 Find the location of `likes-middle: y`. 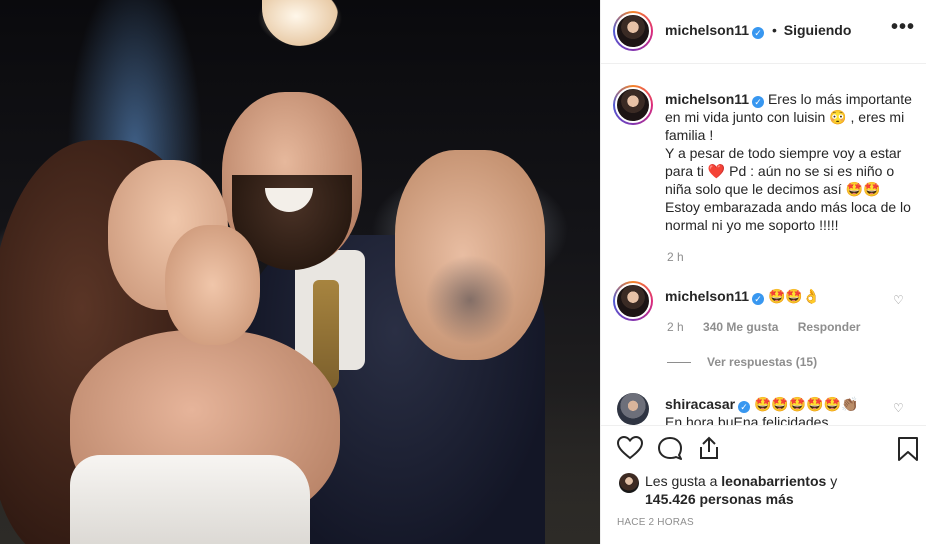

likes-middle: y is located at coordinates (834, 481).